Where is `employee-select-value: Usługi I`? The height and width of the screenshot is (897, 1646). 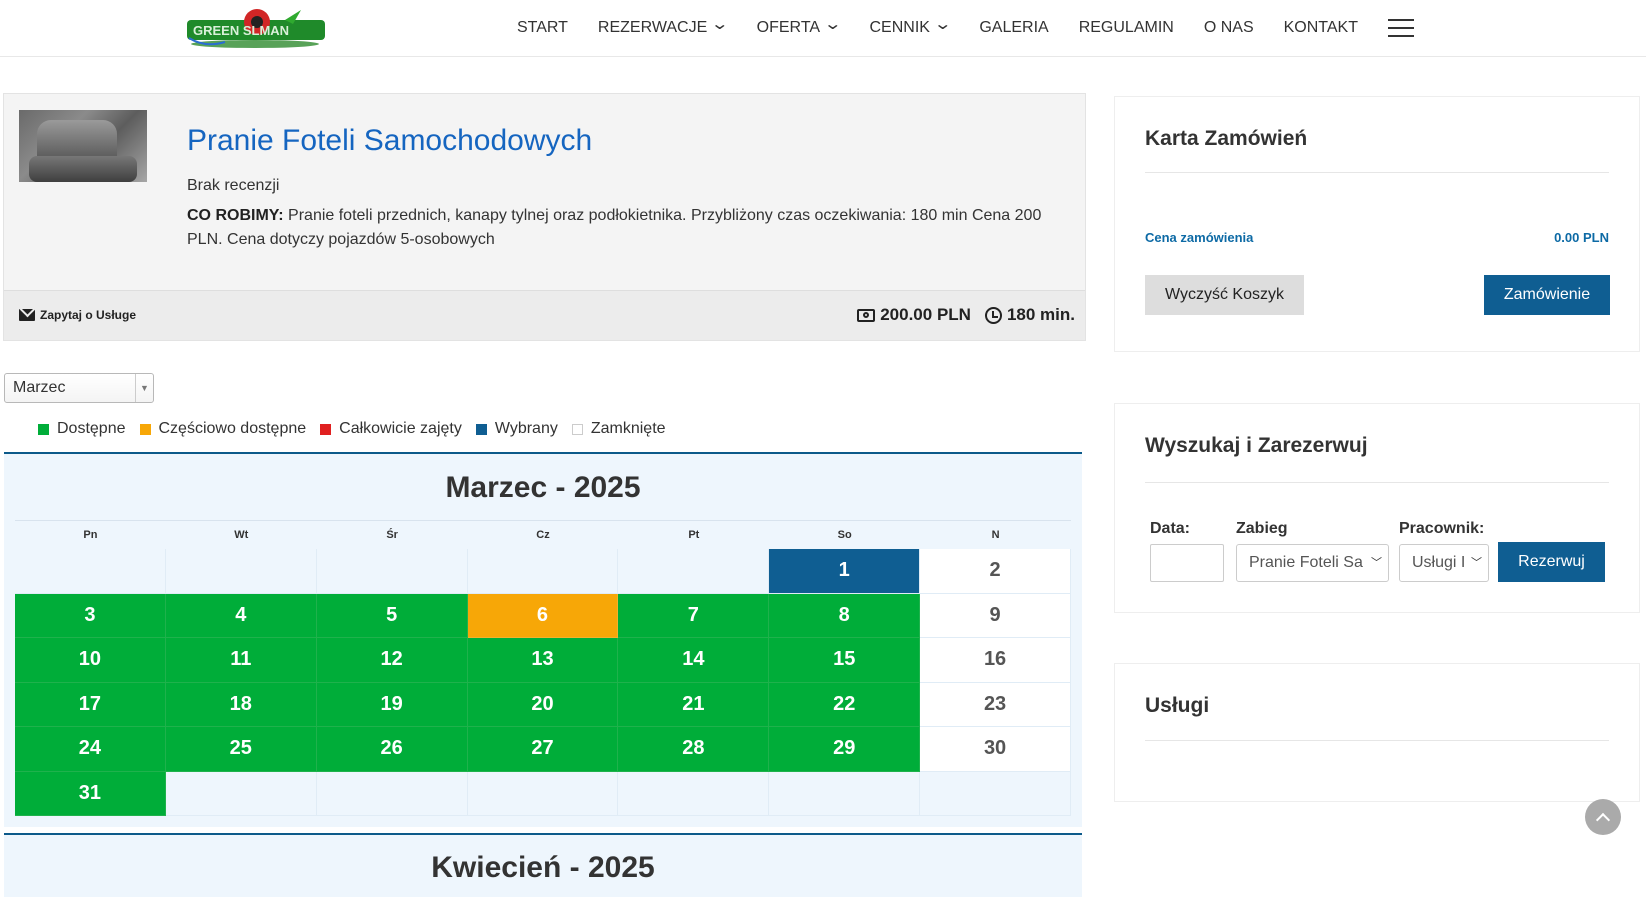 employee-select-value: Usługi I is located at coordinates (1439, 562).